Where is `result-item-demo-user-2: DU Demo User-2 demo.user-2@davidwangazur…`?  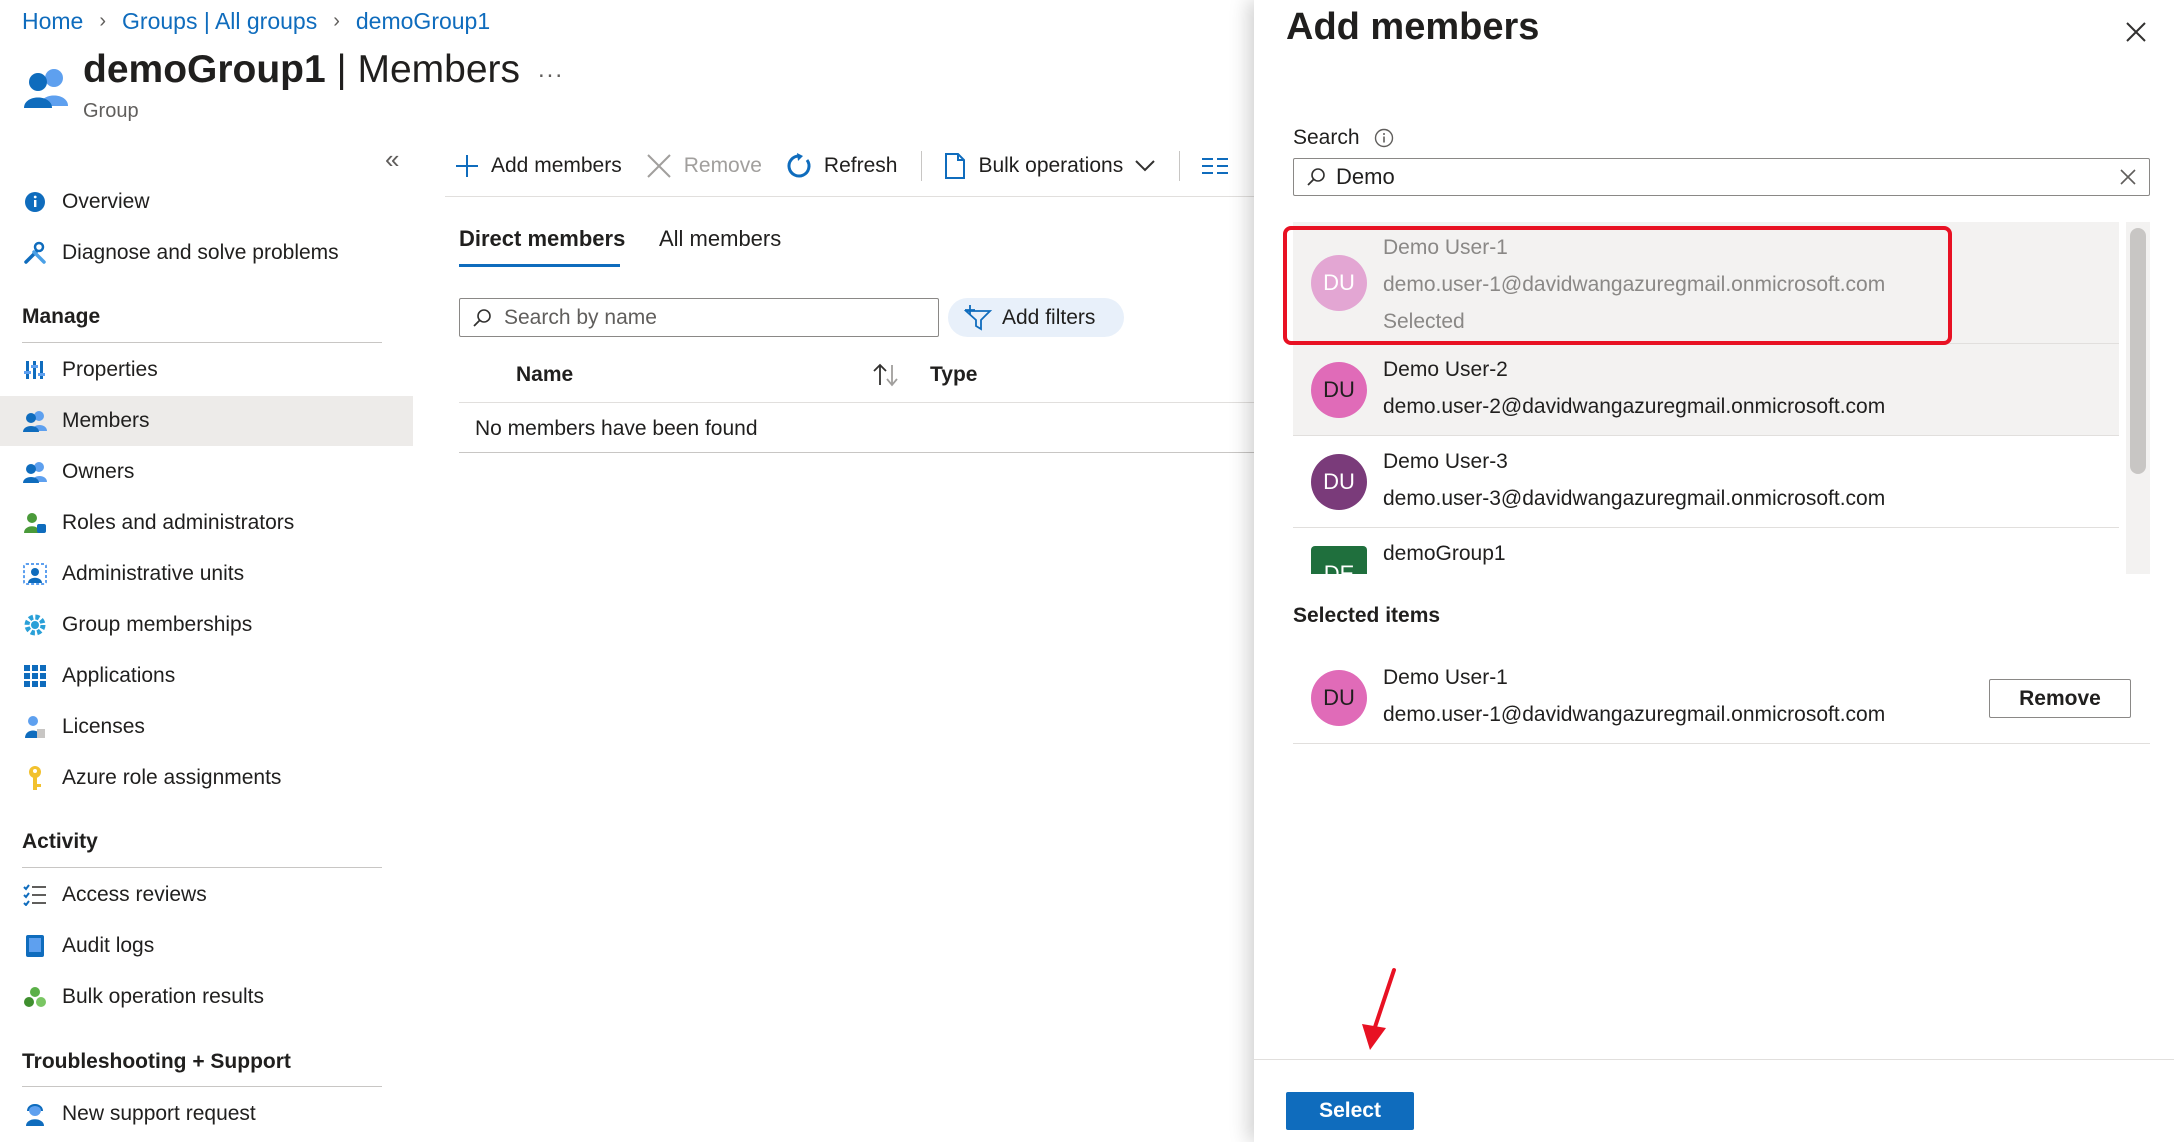 result-item-demo-user-2: DU Demo User-2 demo.user-2@davidwangazur… is located at coordinates (1706, 390).